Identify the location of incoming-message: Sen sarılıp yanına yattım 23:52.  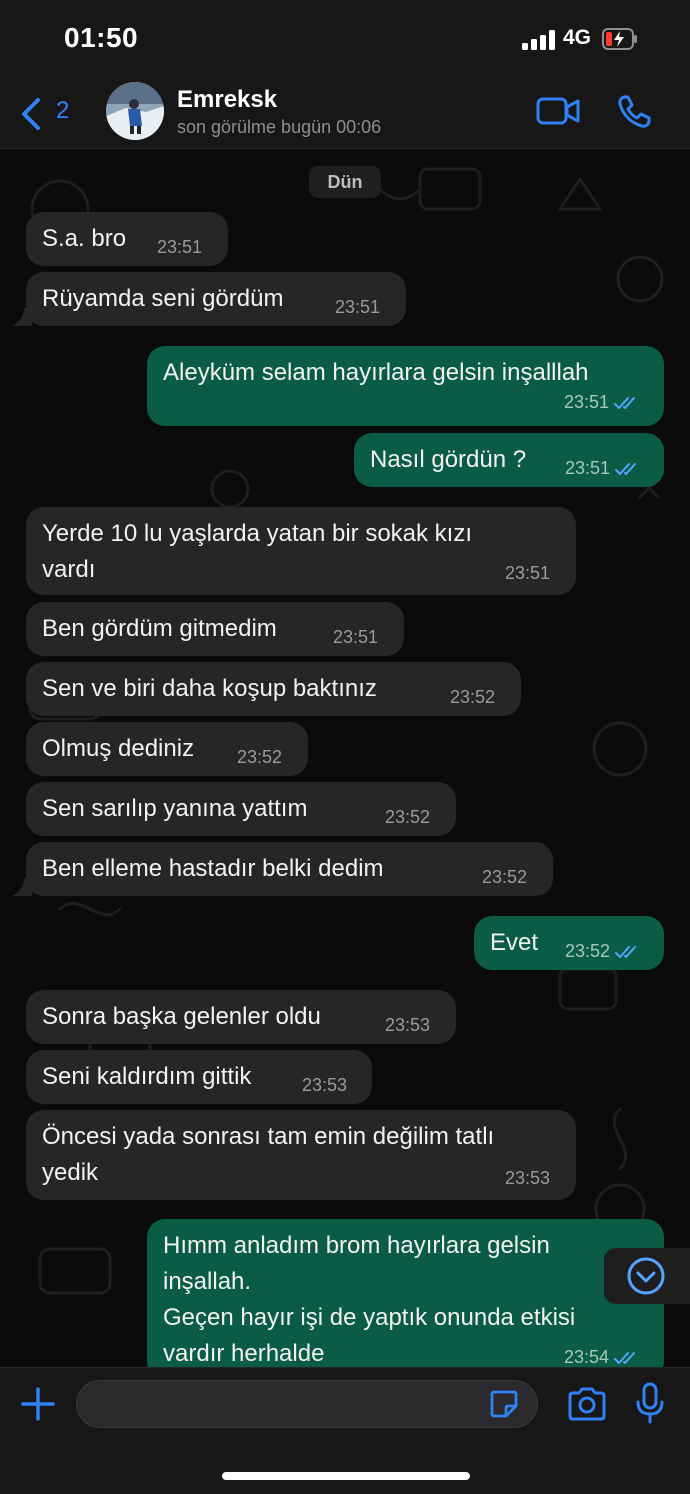
(241, 809).